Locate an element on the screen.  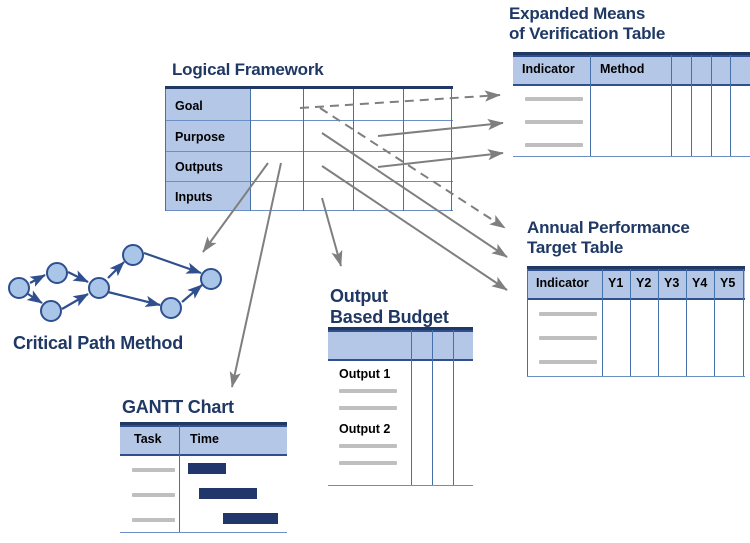
annual-target-header-y4: Y4 is located at coordinates (701, 282).